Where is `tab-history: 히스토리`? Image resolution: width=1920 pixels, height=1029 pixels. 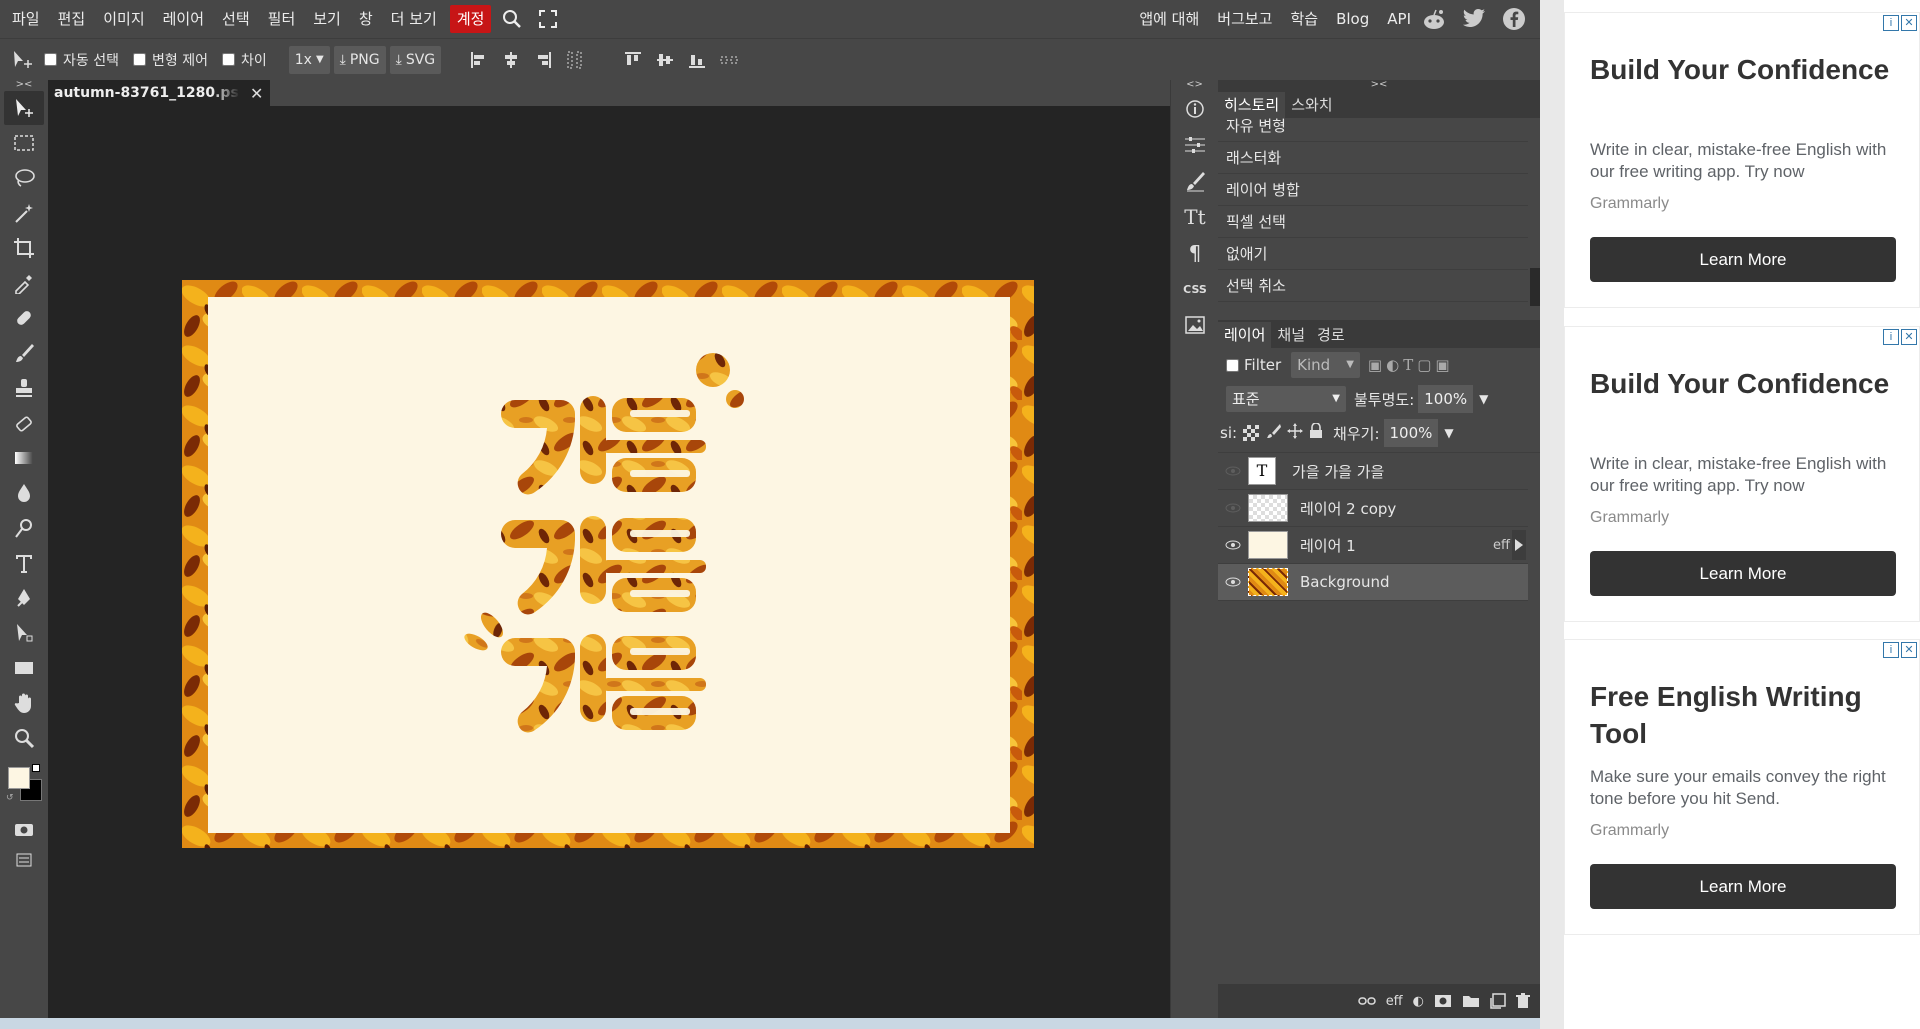
tab-history: 히스토리 is located at coordinates (1252, 105).